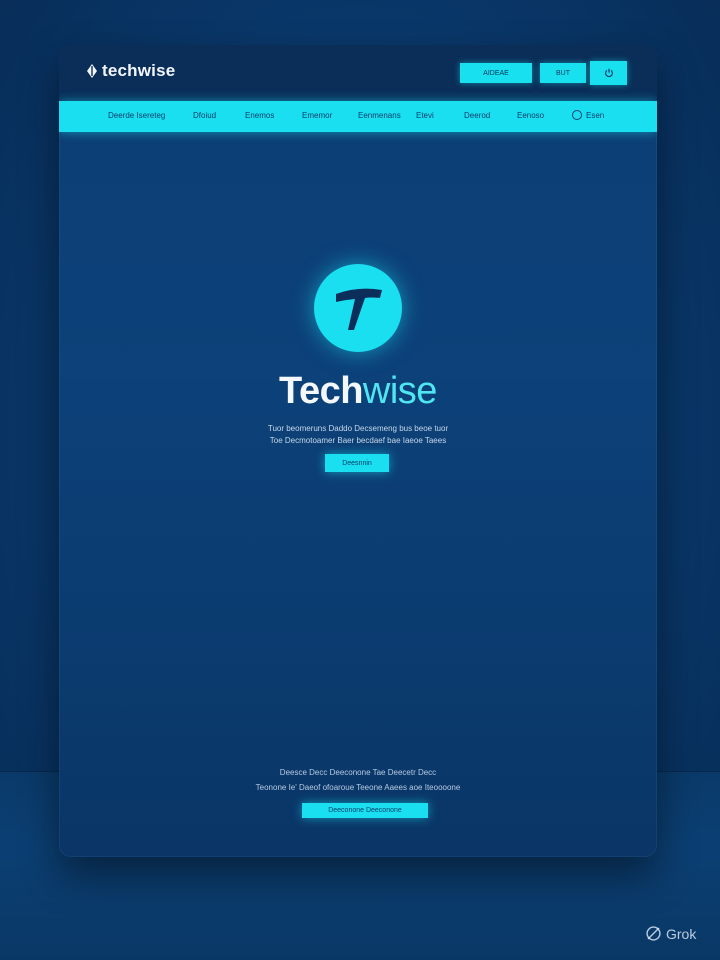 The width and height of the screenshot is (720, 960). I want to click on hero-logo, so click(358, 308).